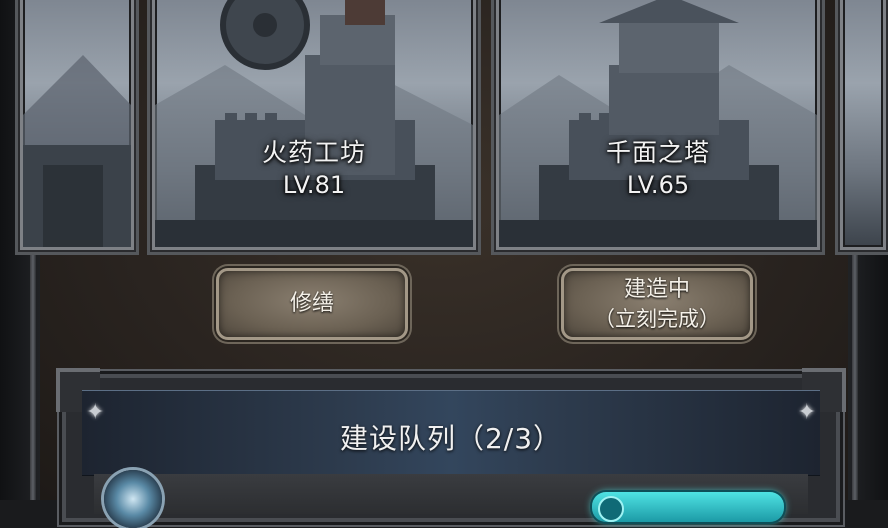 This screenshot has width=888, height=528. I want to click on gear-icon, so click(265, 35).